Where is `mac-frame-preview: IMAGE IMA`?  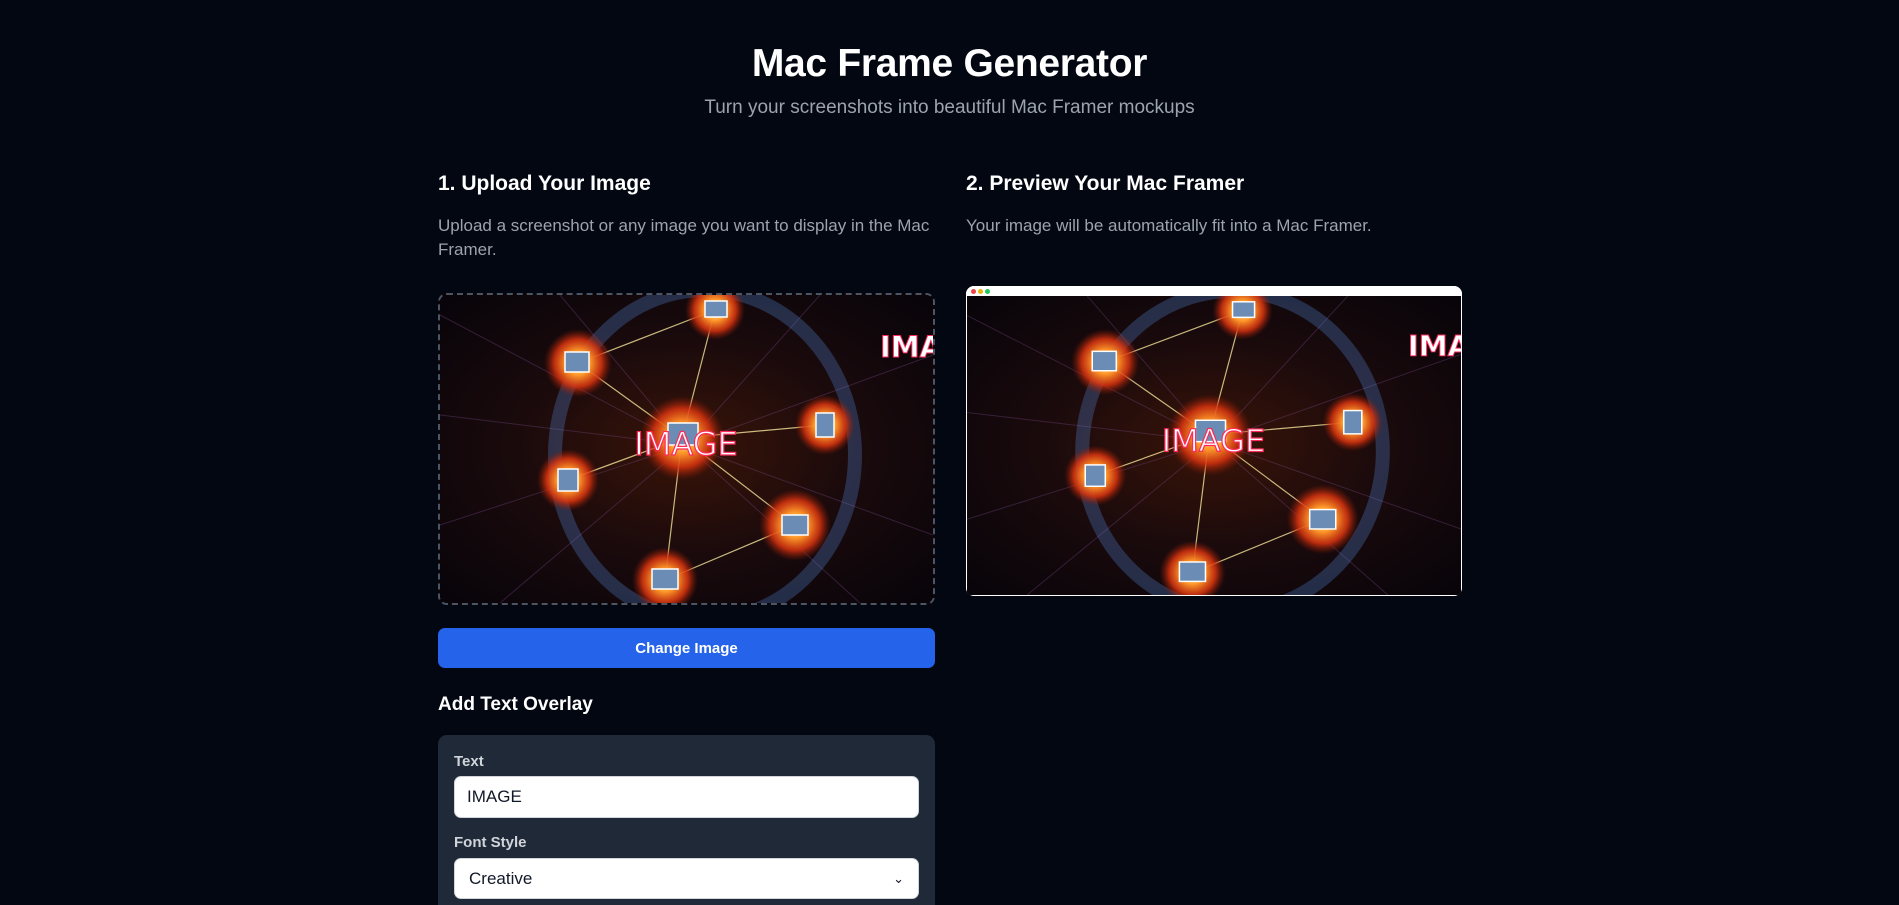
mac-frame-preview: IMAGE IMA is located at coordinates (1214, 441).